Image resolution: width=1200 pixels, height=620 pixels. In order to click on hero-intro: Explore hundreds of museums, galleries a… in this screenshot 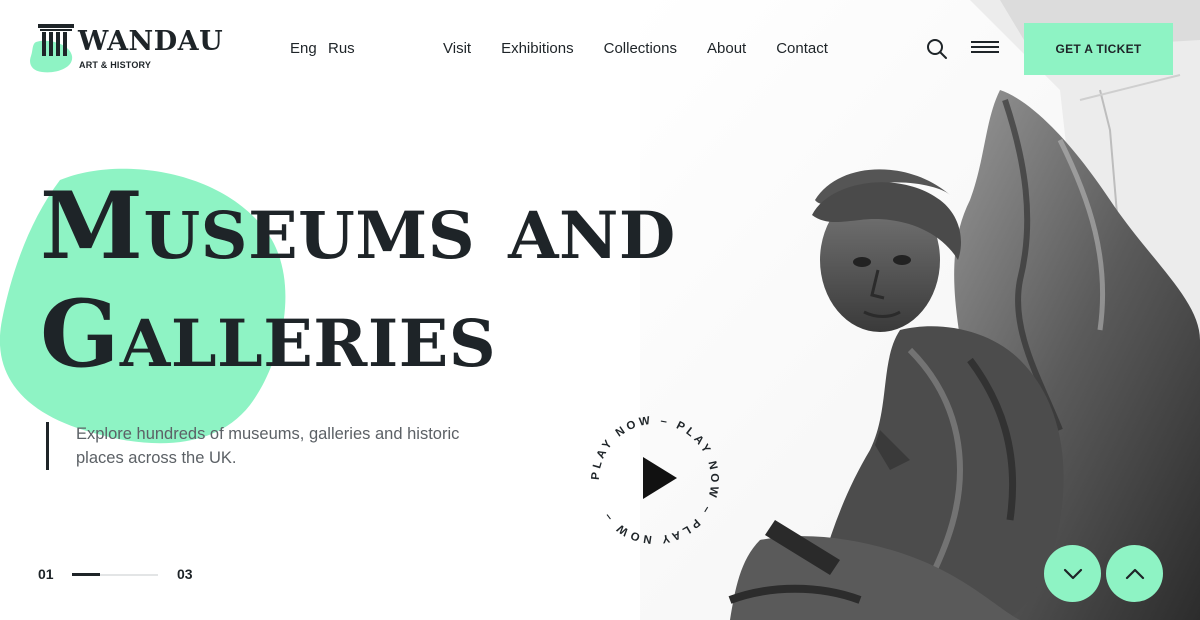, I will do `click(271, 446)`.